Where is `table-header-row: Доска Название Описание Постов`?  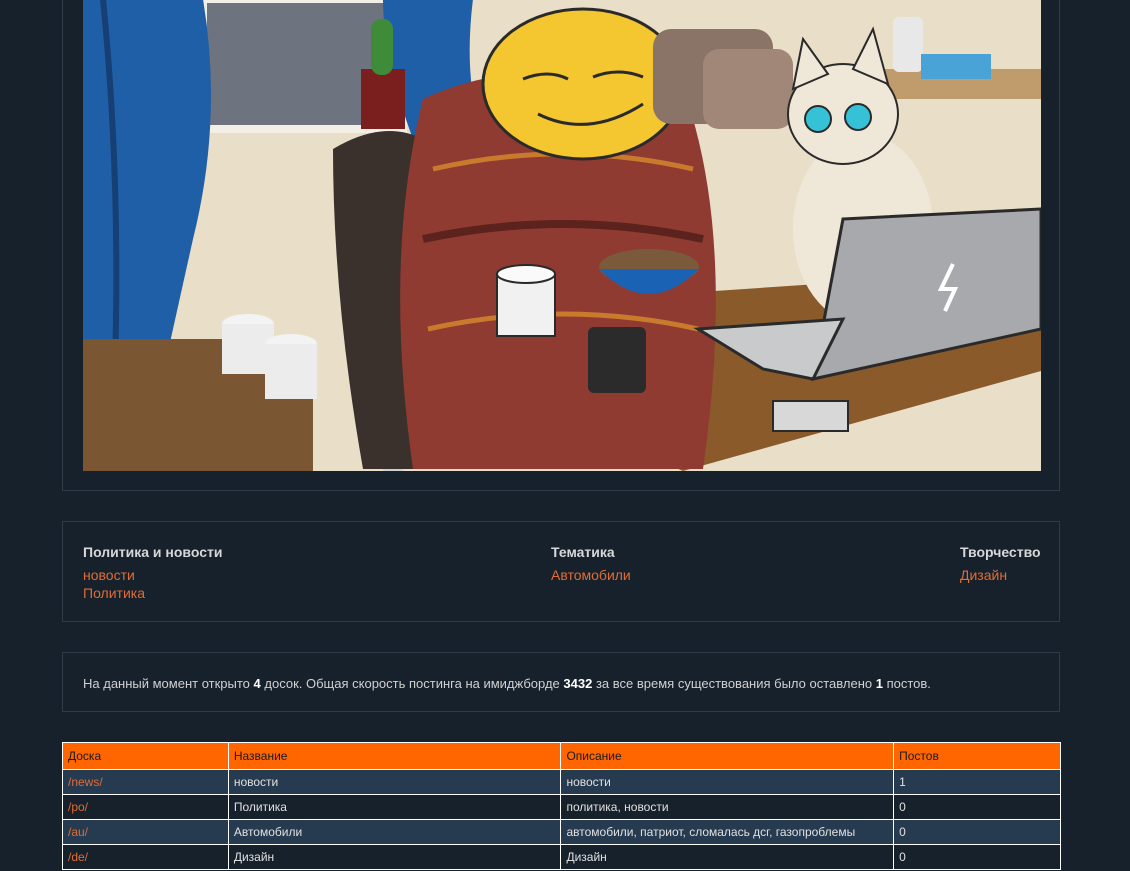 table-header-row: Доска Название Описание Постов is located at coordinates (561, 756).